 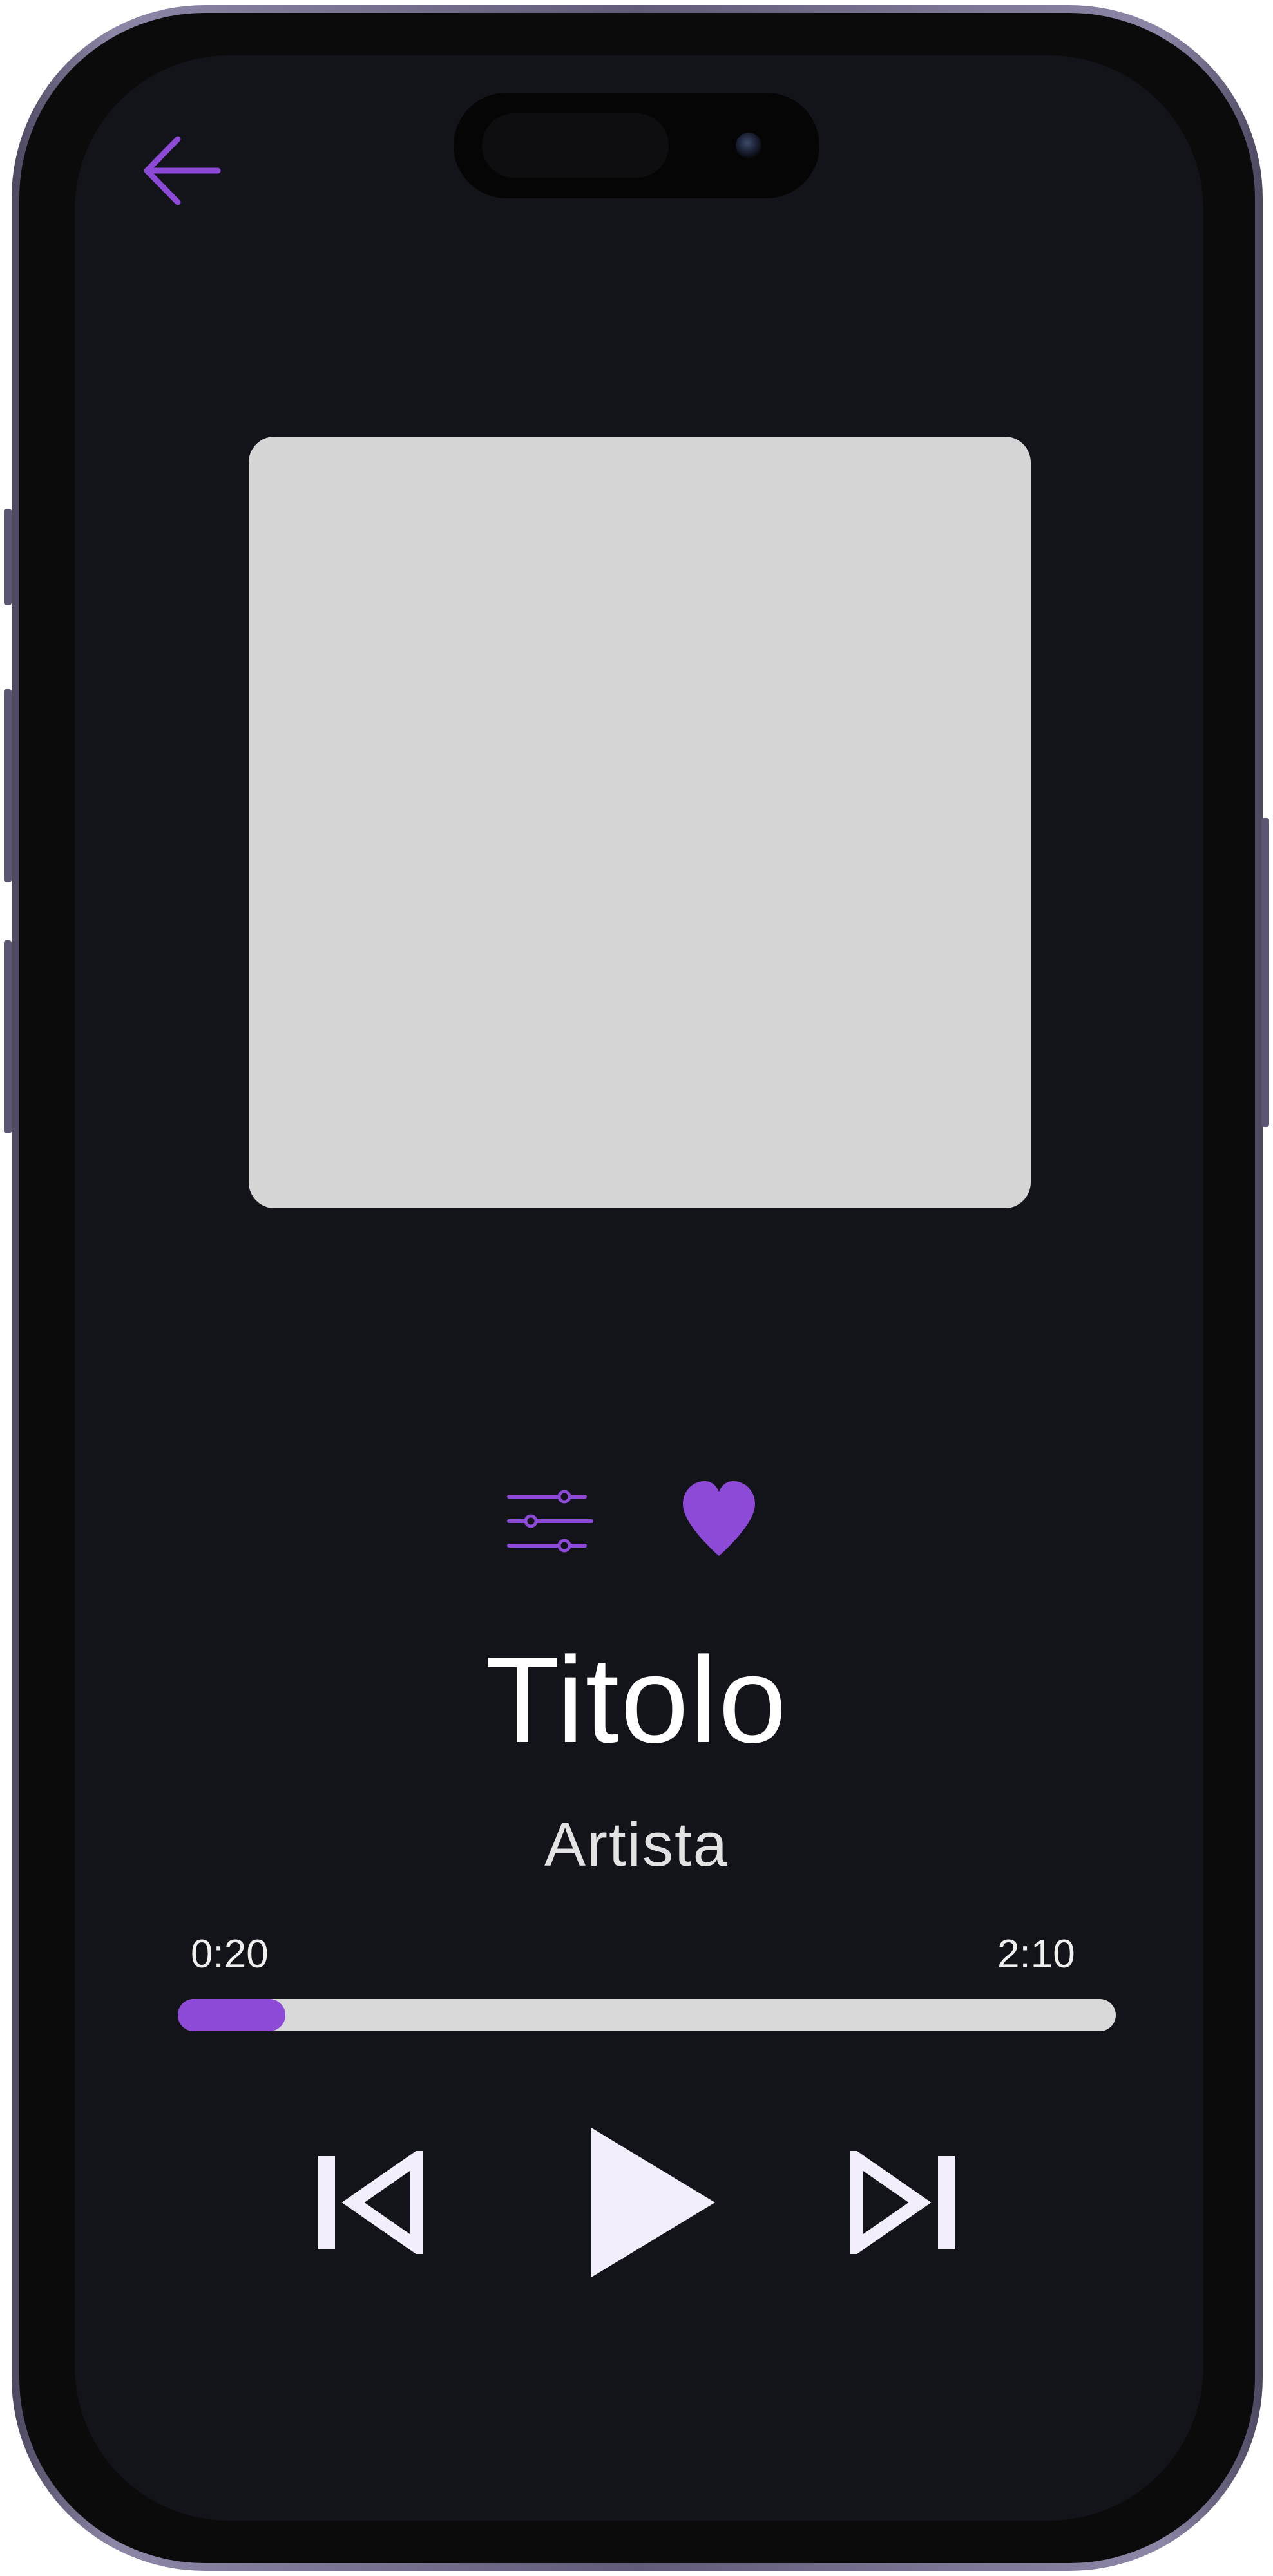 I want to click on volume-down-button, so click(x=8, y=1036).